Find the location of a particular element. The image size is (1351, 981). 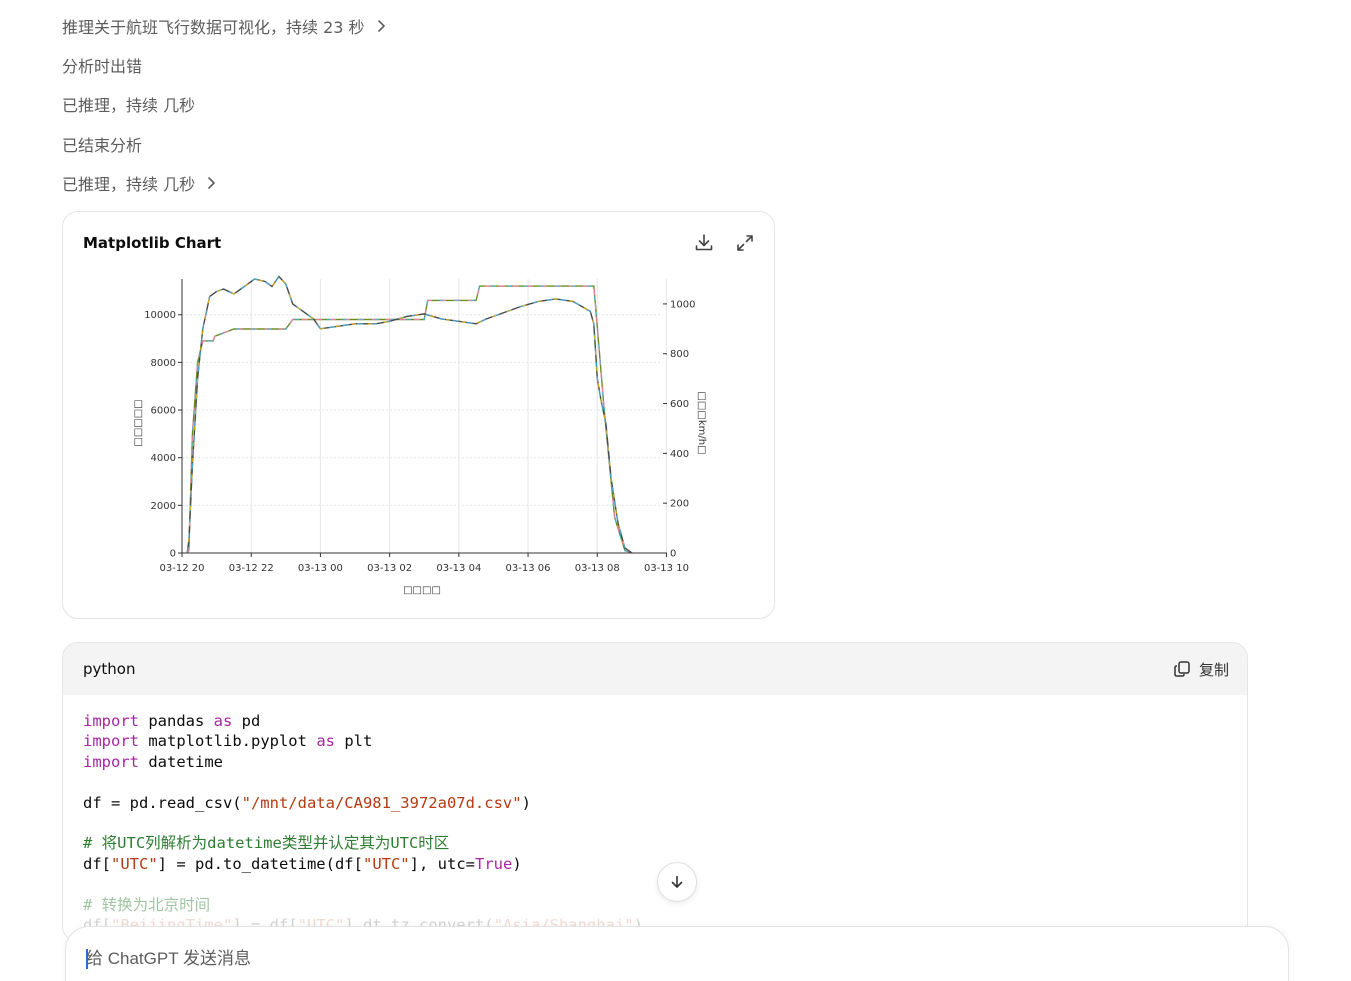

y-left-tick-label: 4000 is located at coordinates (163, 458).